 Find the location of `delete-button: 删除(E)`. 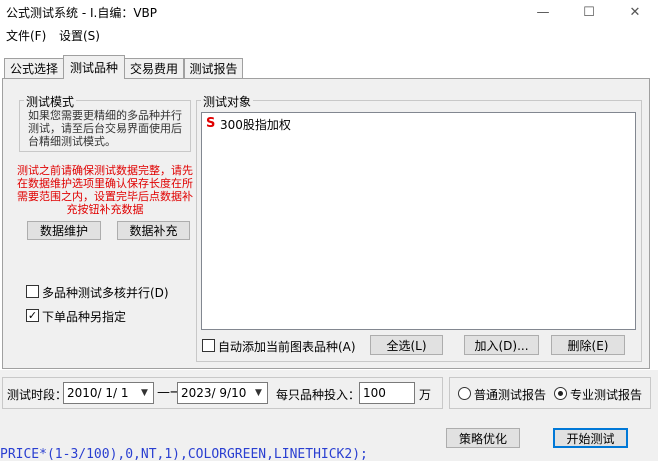

delete-button: 删除(E) is located at coordinates (588, 345).